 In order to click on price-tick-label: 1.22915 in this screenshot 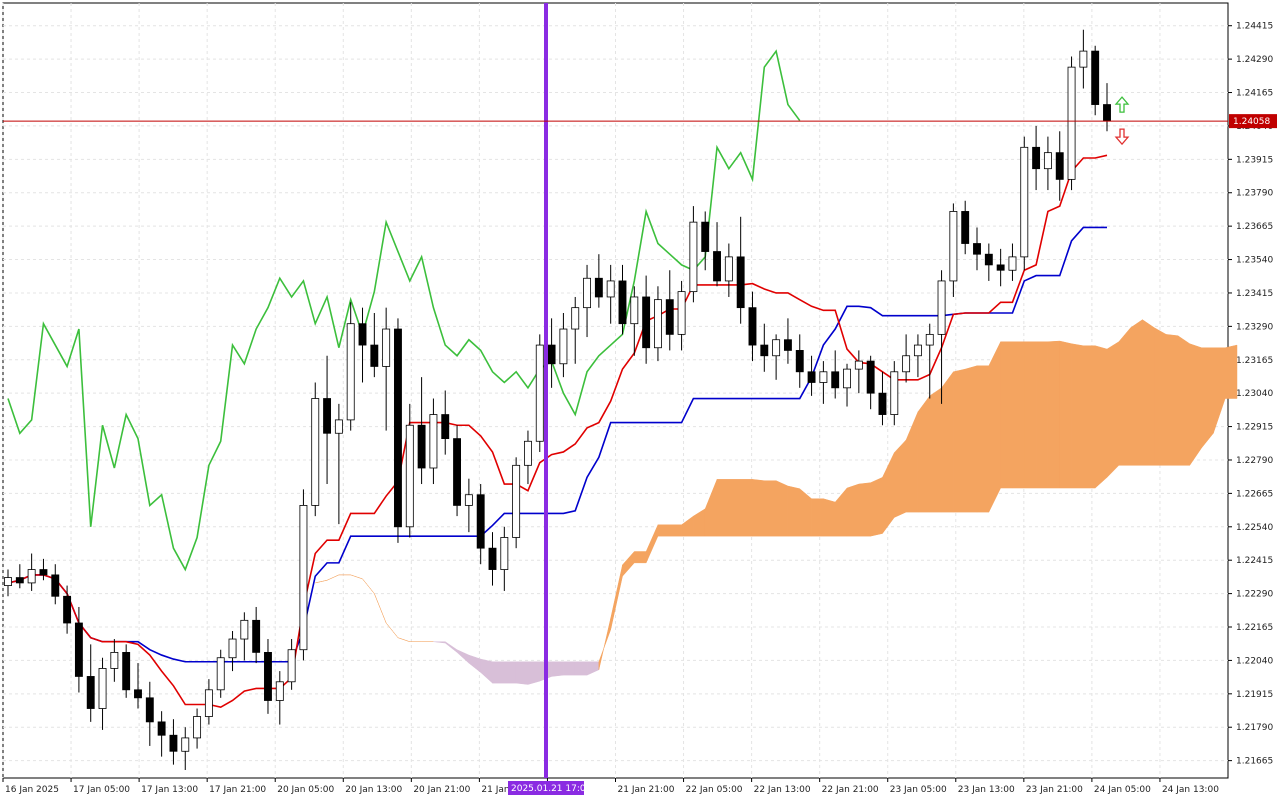, I will do `click(1254, 428)`.